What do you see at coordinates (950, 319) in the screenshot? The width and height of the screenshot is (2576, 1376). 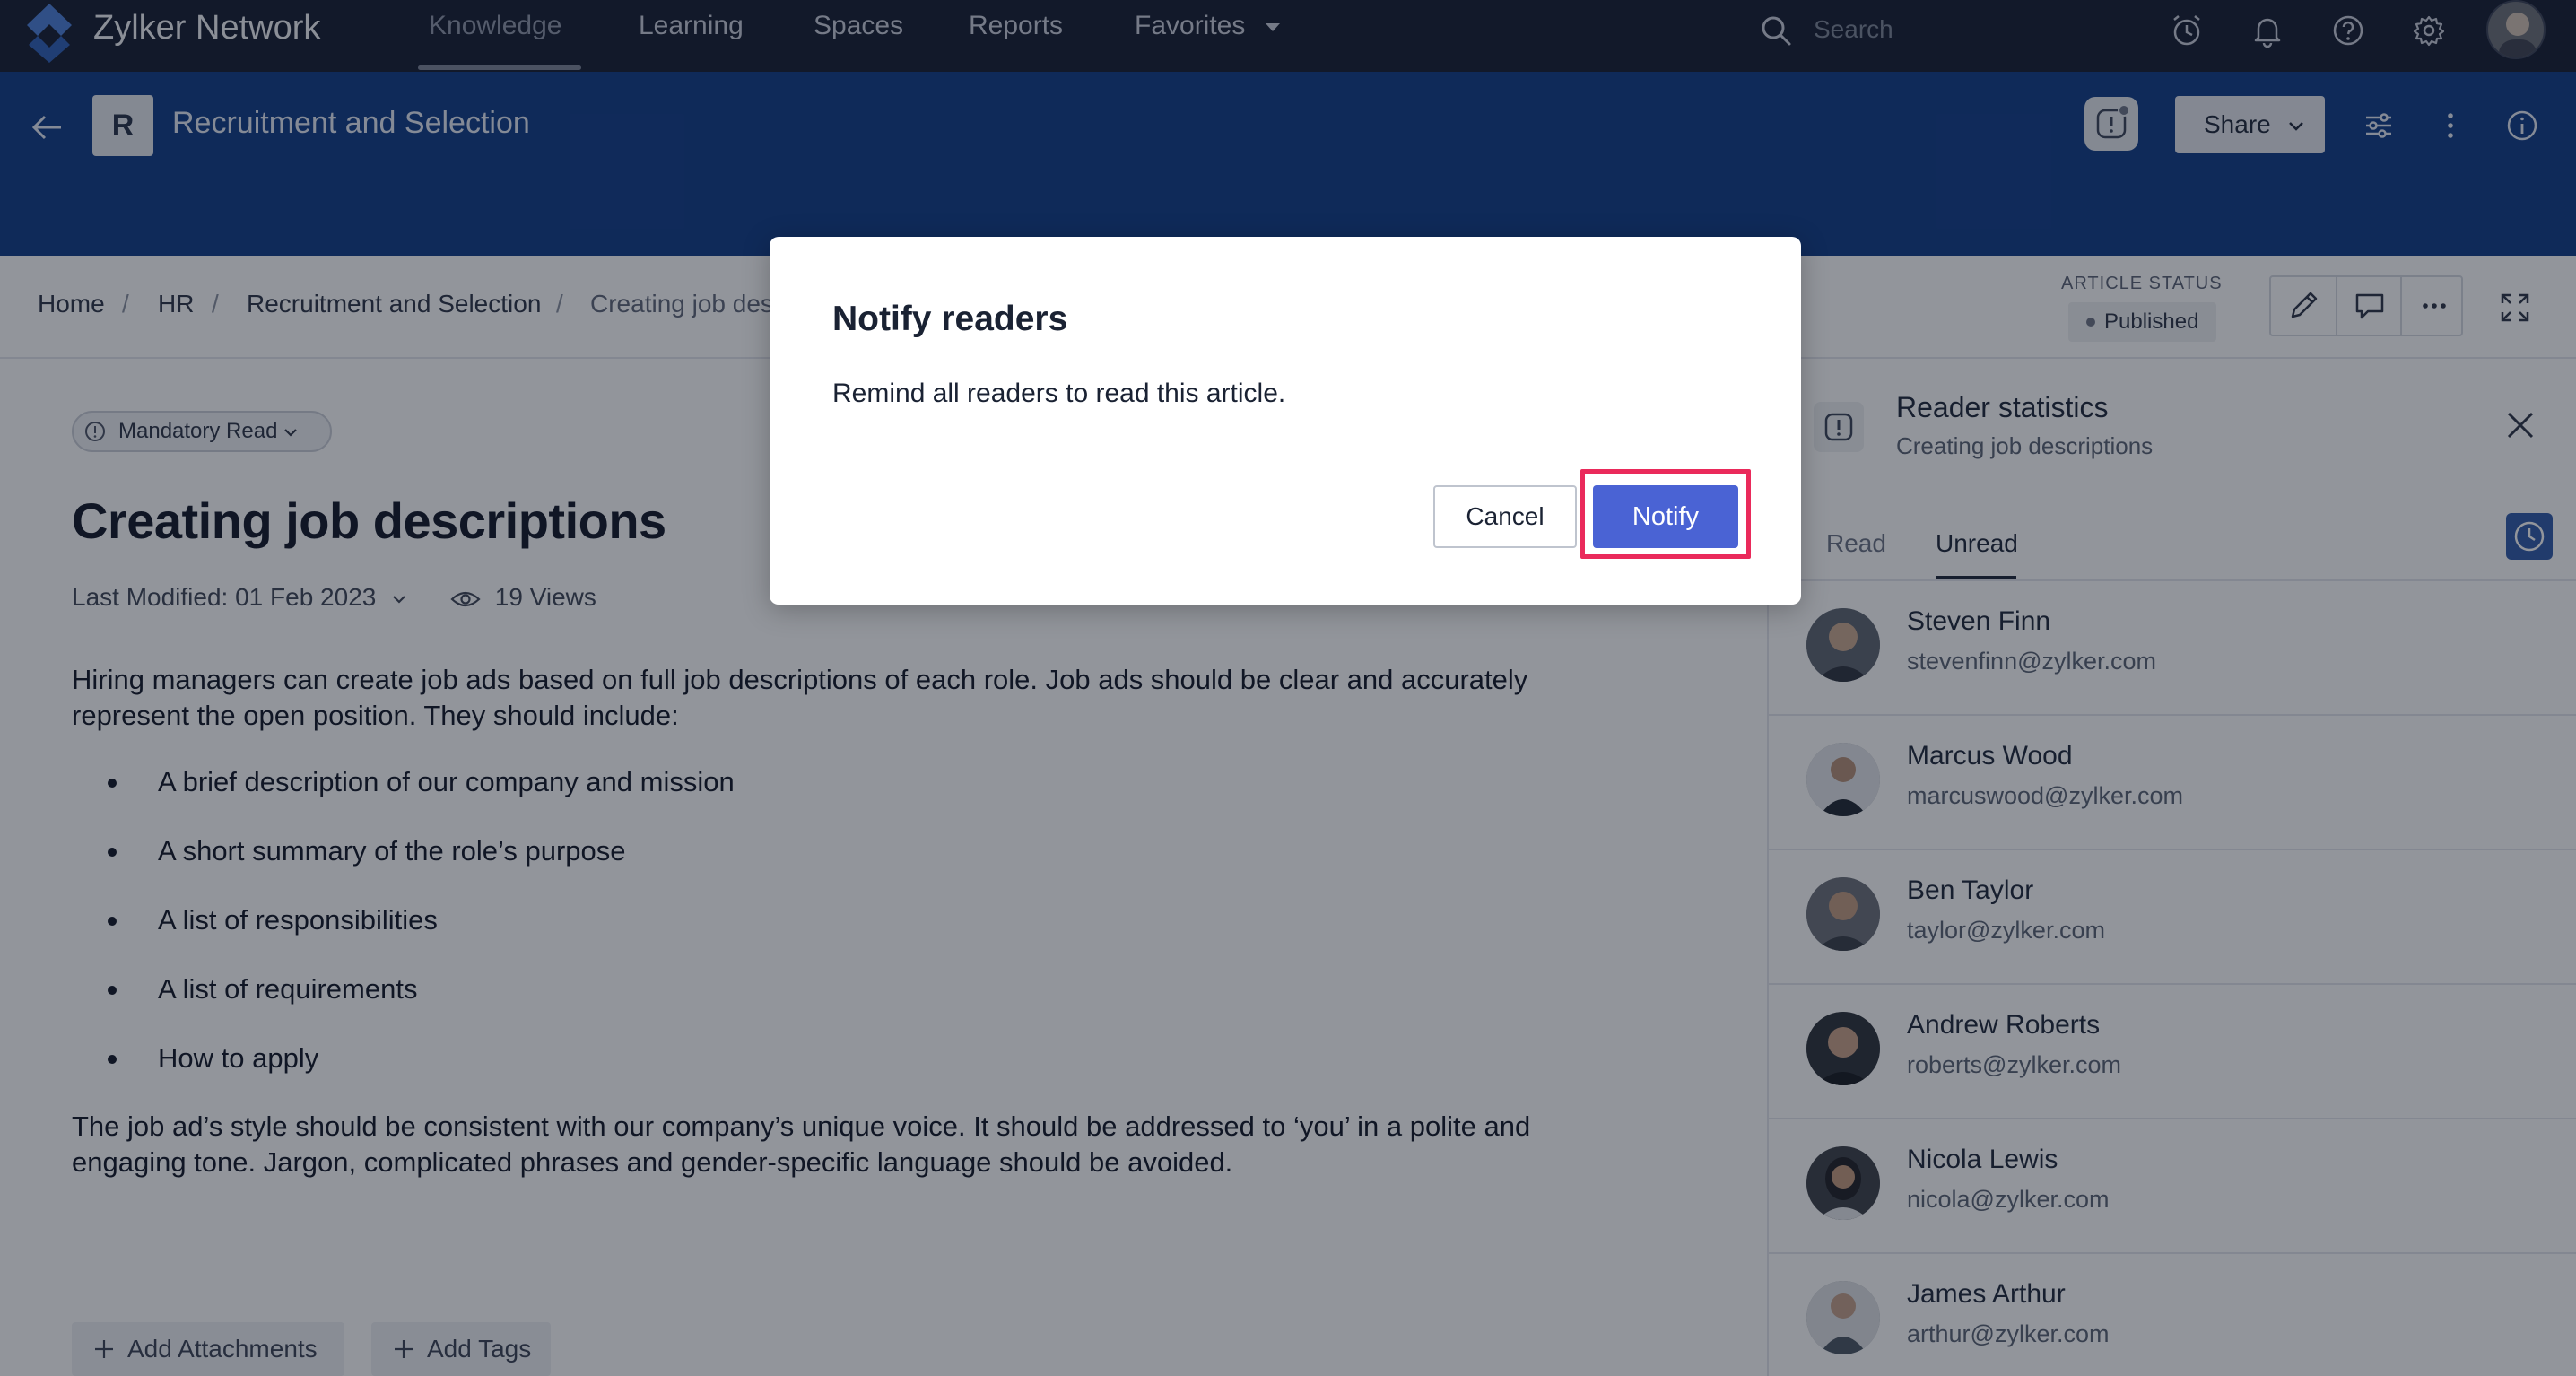 I see `dialog-title: Notify readers` at bounding box center [950, 319].